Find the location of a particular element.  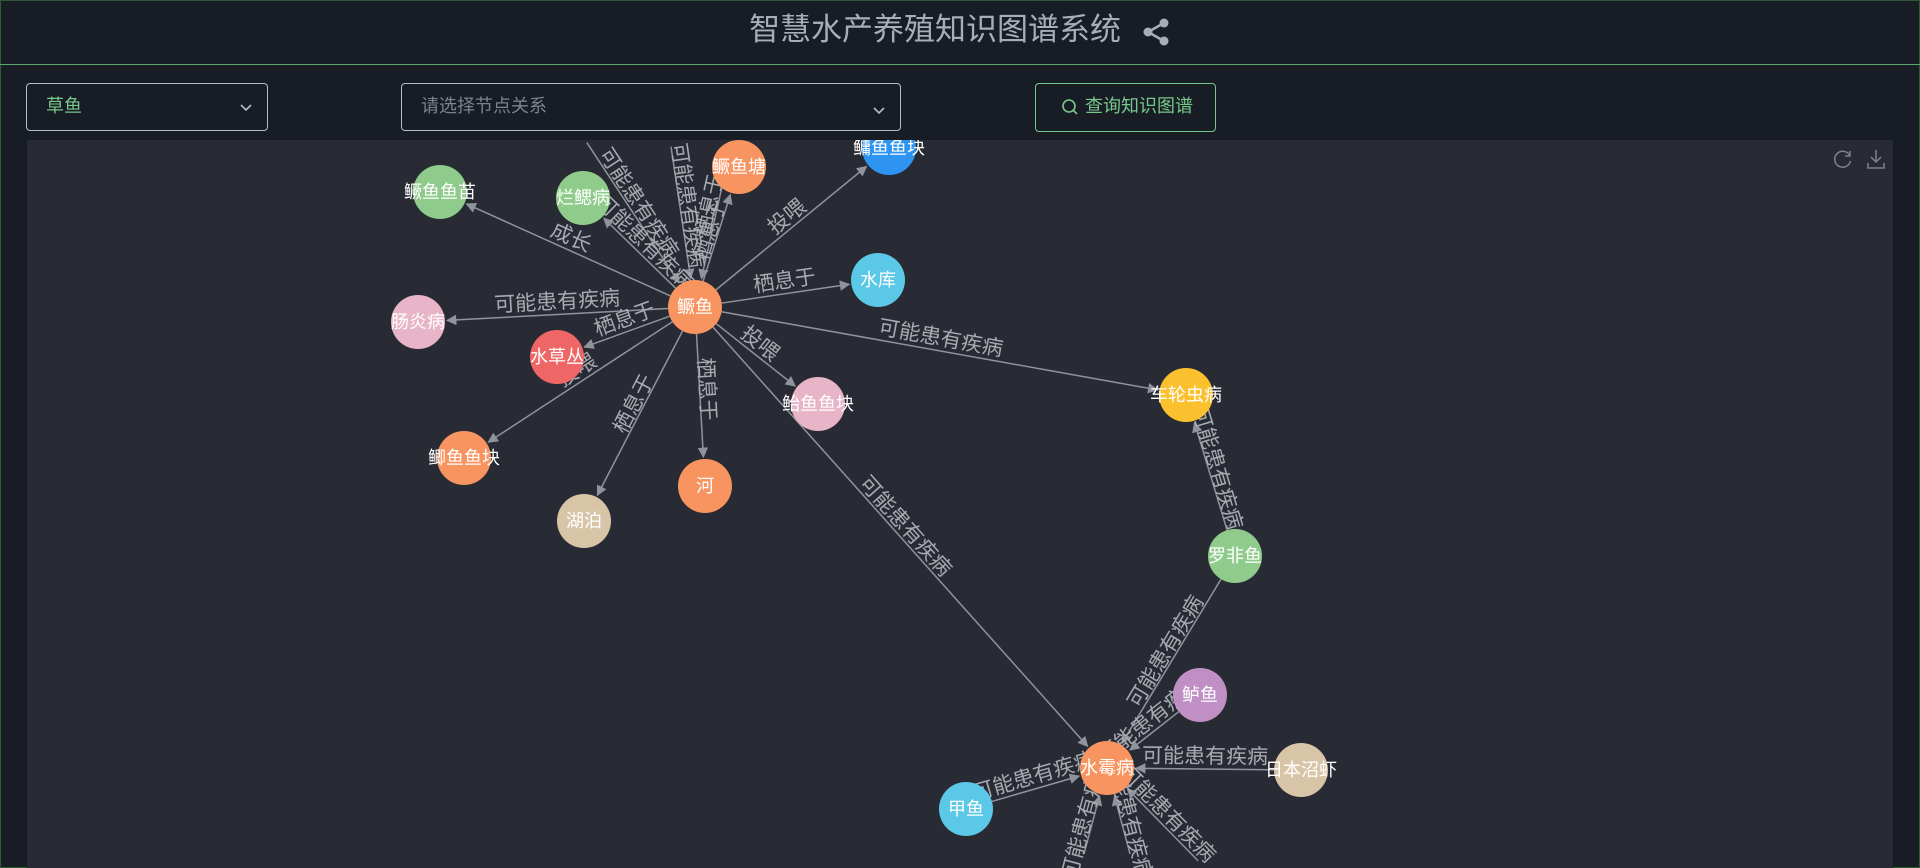

node-label: 烂鳃病 is located at coordinates (583, 198).